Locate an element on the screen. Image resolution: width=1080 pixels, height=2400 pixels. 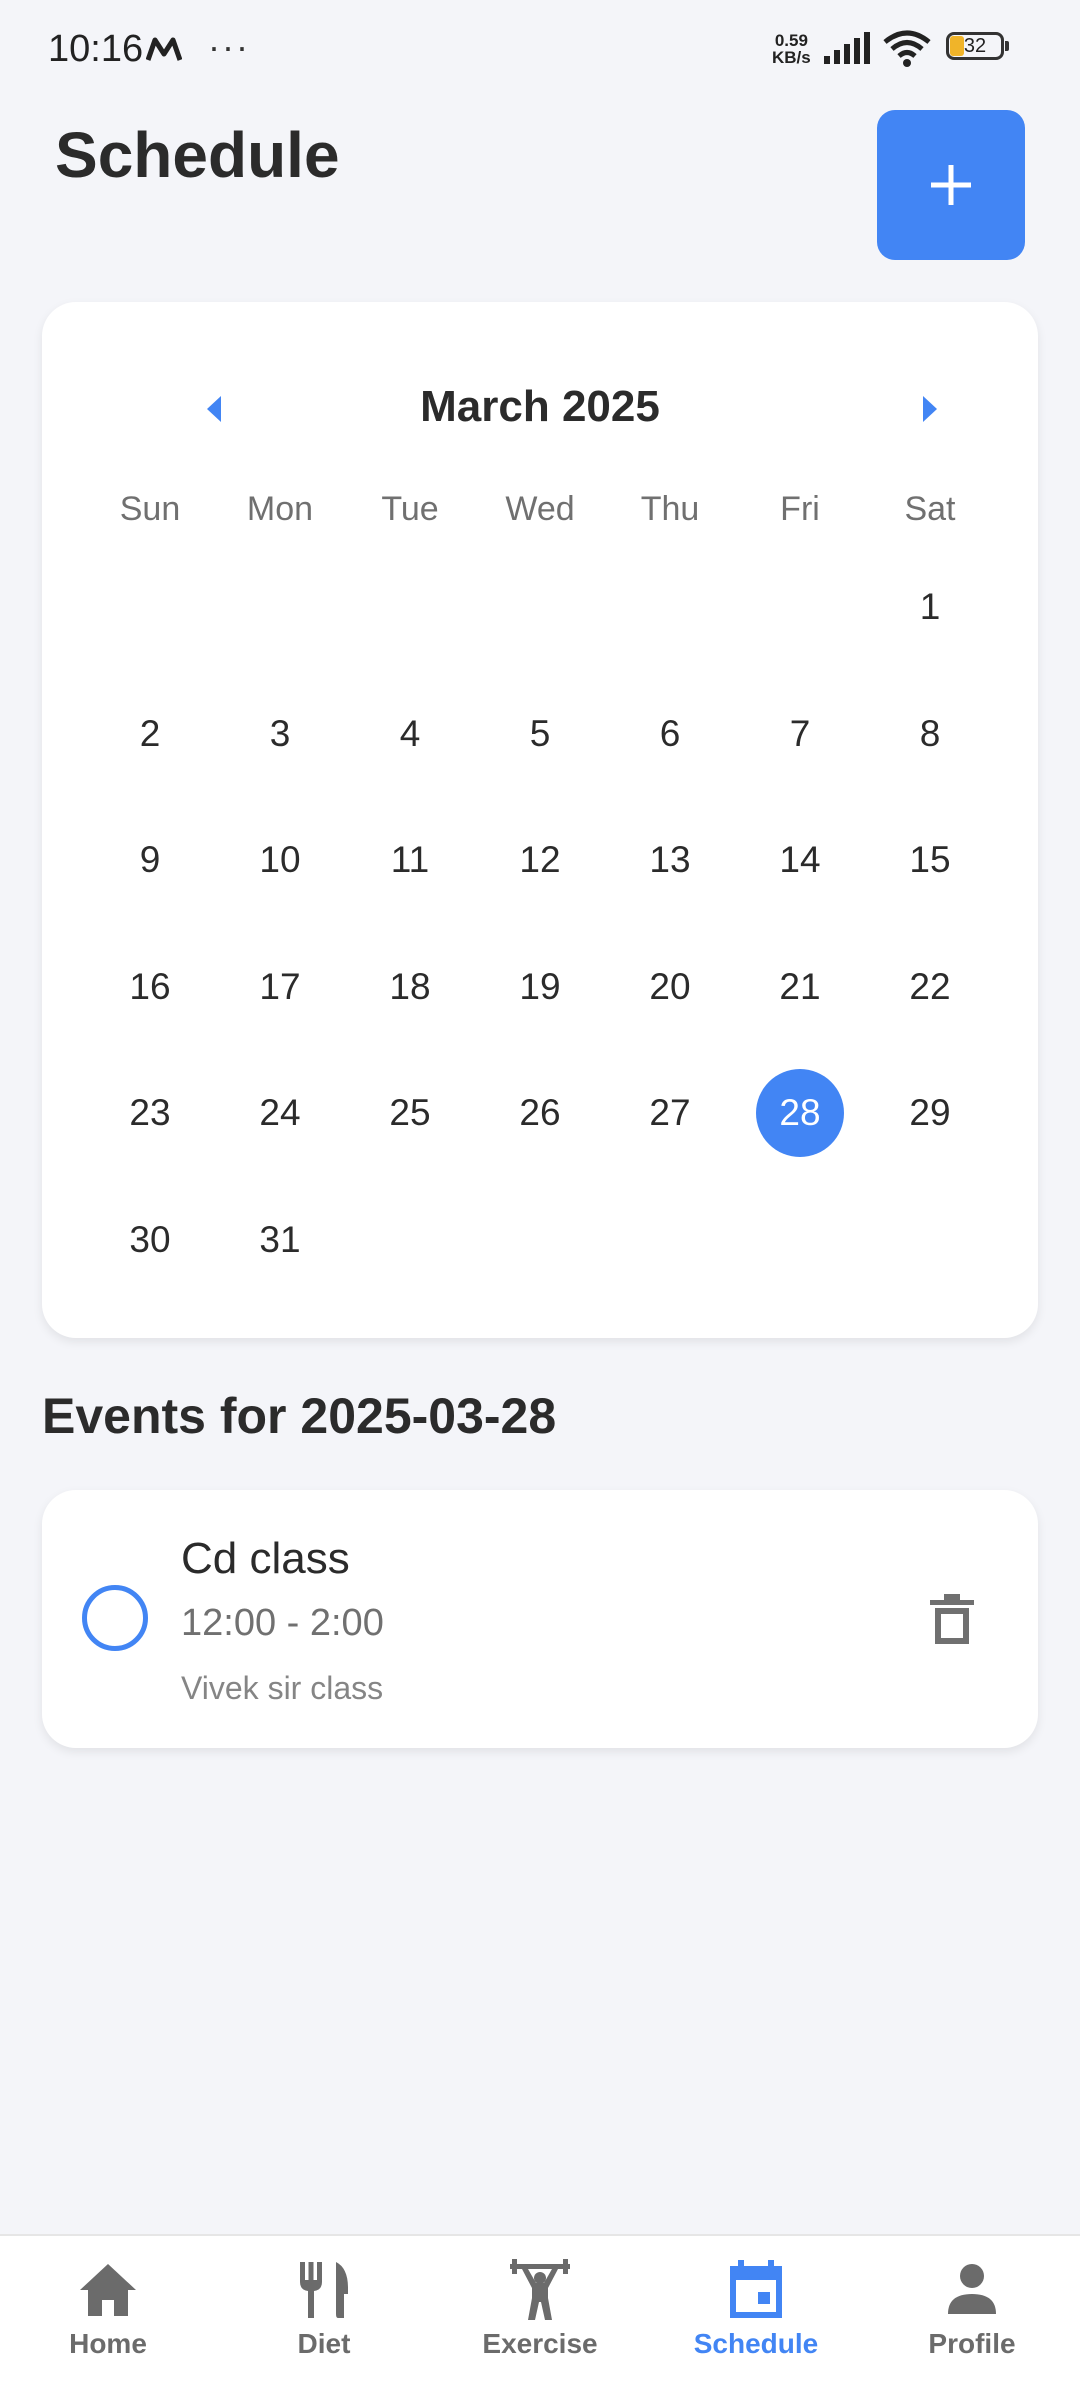
plus-icon is located at coordinates (951, 185).